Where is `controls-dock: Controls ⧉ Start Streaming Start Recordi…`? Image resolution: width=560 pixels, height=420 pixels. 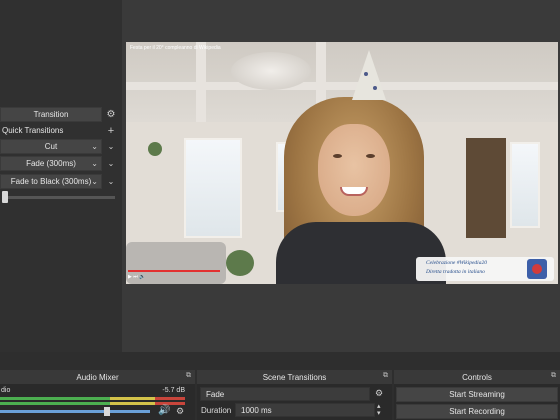 controls-dock: Controls ⧉ Start Streaming Start Recordi… is located at coordinates (477, 395).